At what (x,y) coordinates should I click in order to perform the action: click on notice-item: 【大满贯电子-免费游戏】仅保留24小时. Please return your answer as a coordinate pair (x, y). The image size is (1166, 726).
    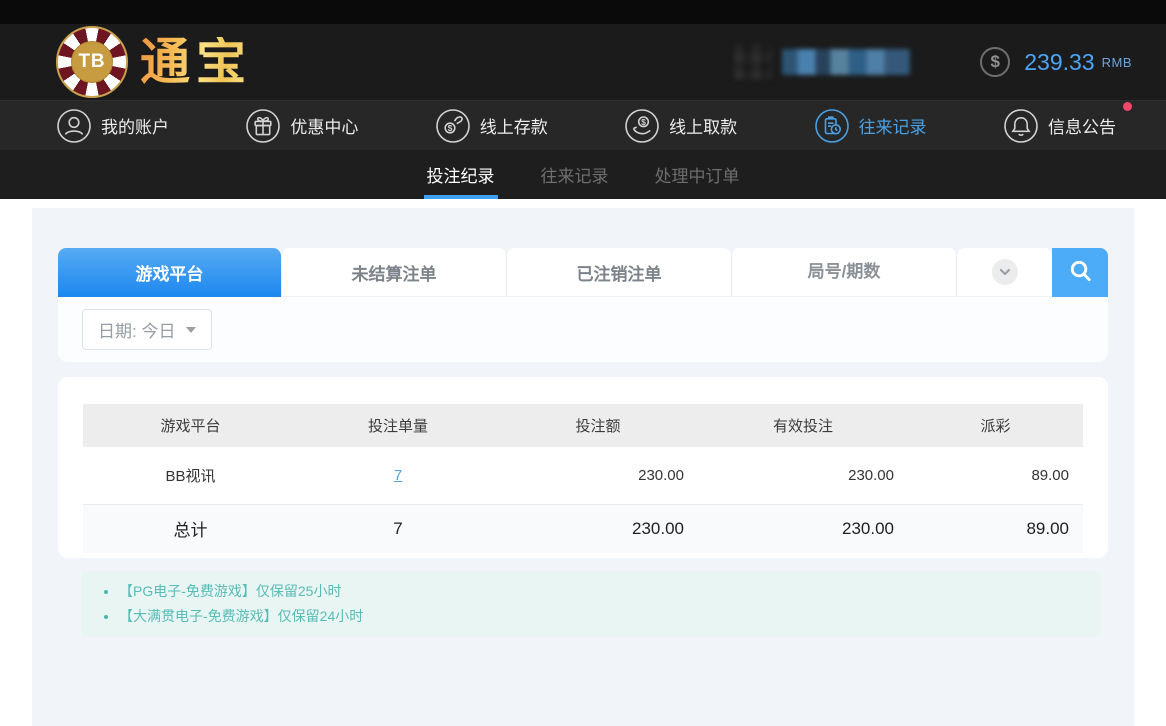
    Looking at the image, I should click on (600, 616).